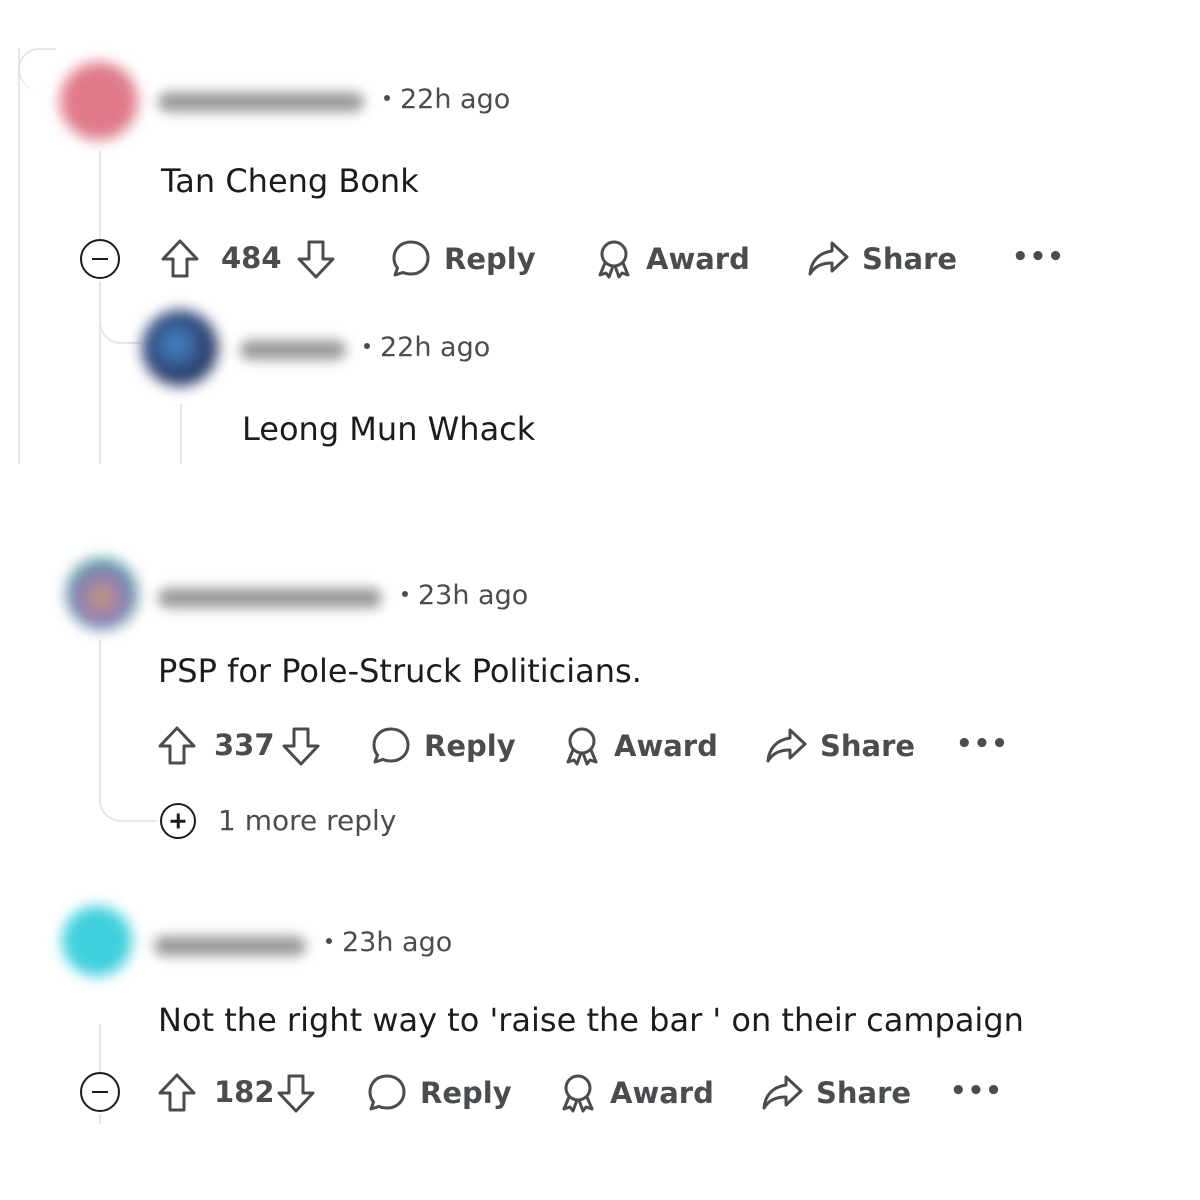 The image size is (1200, 1200). What do you see at coordinates (120, 322) in the screenshot?
I see `reply-connector` at bounding box center [120, 322].